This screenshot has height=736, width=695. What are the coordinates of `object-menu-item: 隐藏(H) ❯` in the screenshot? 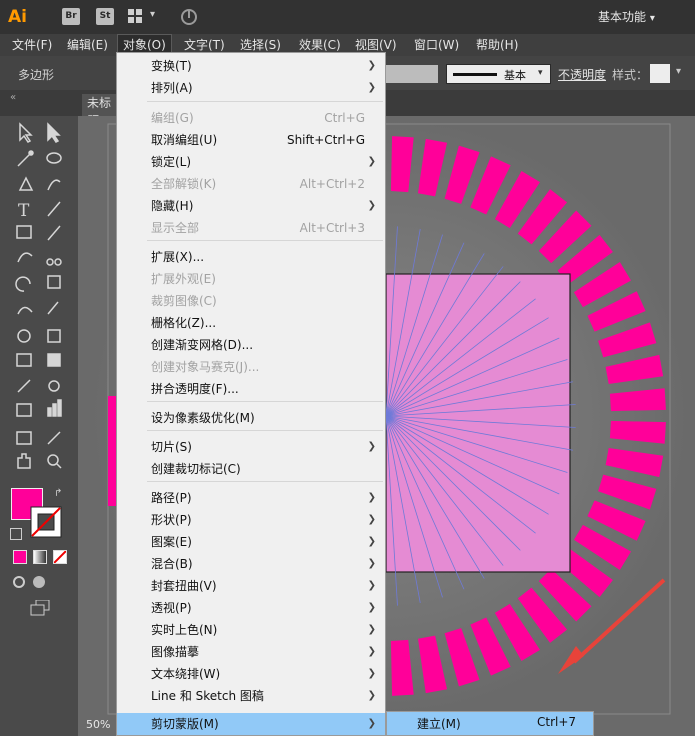 It's located at (251, 206).